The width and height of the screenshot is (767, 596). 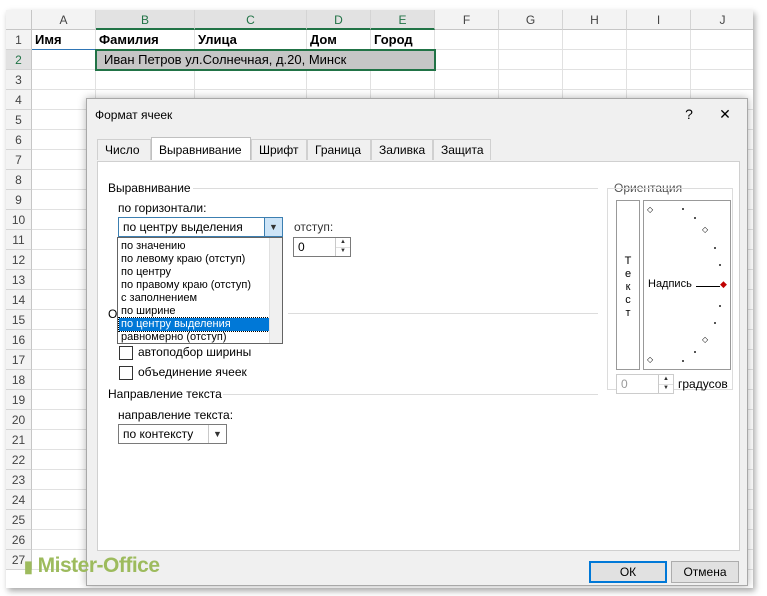 I want to click on tab-border: Граница, so click(x=339, y=149).